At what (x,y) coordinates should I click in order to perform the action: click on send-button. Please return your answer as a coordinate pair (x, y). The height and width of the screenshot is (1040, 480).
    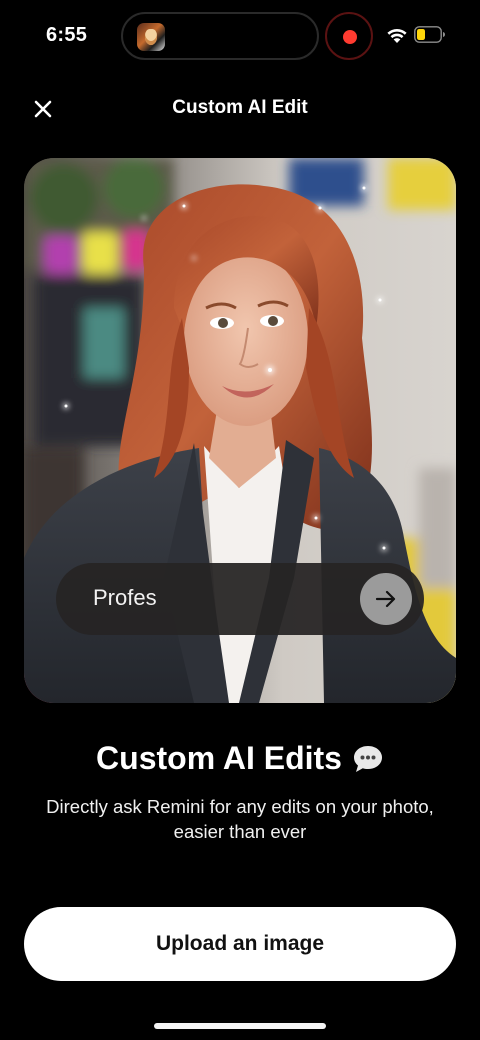
    Looking at the image, I should click on (386, 599).